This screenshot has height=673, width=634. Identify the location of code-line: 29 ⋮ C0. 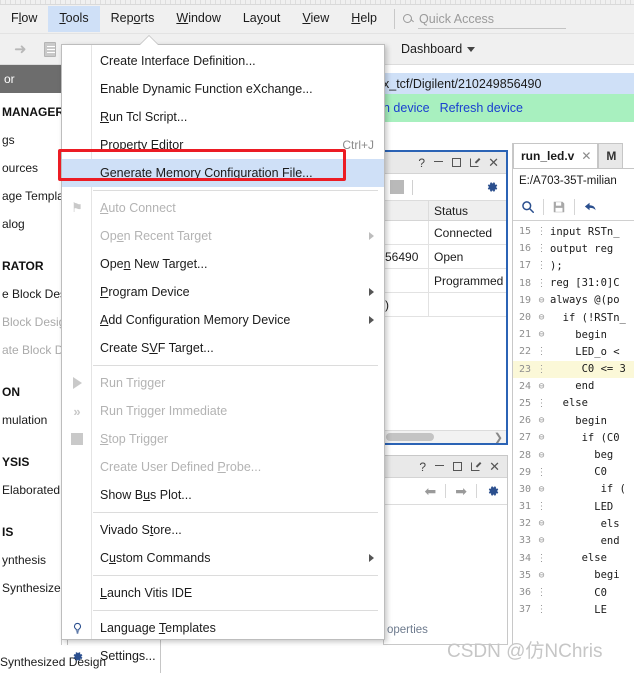
(573, 472).